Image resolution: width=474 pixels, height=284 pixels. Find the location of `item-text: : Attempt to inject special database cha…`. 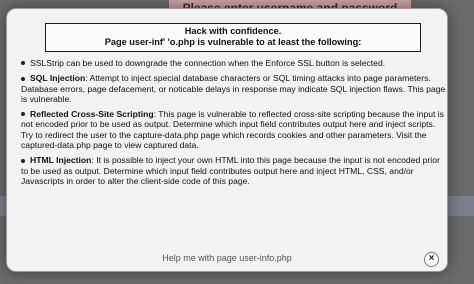

item-text: : Attempt to inject special database cha… is located at coordinates (233, 88).